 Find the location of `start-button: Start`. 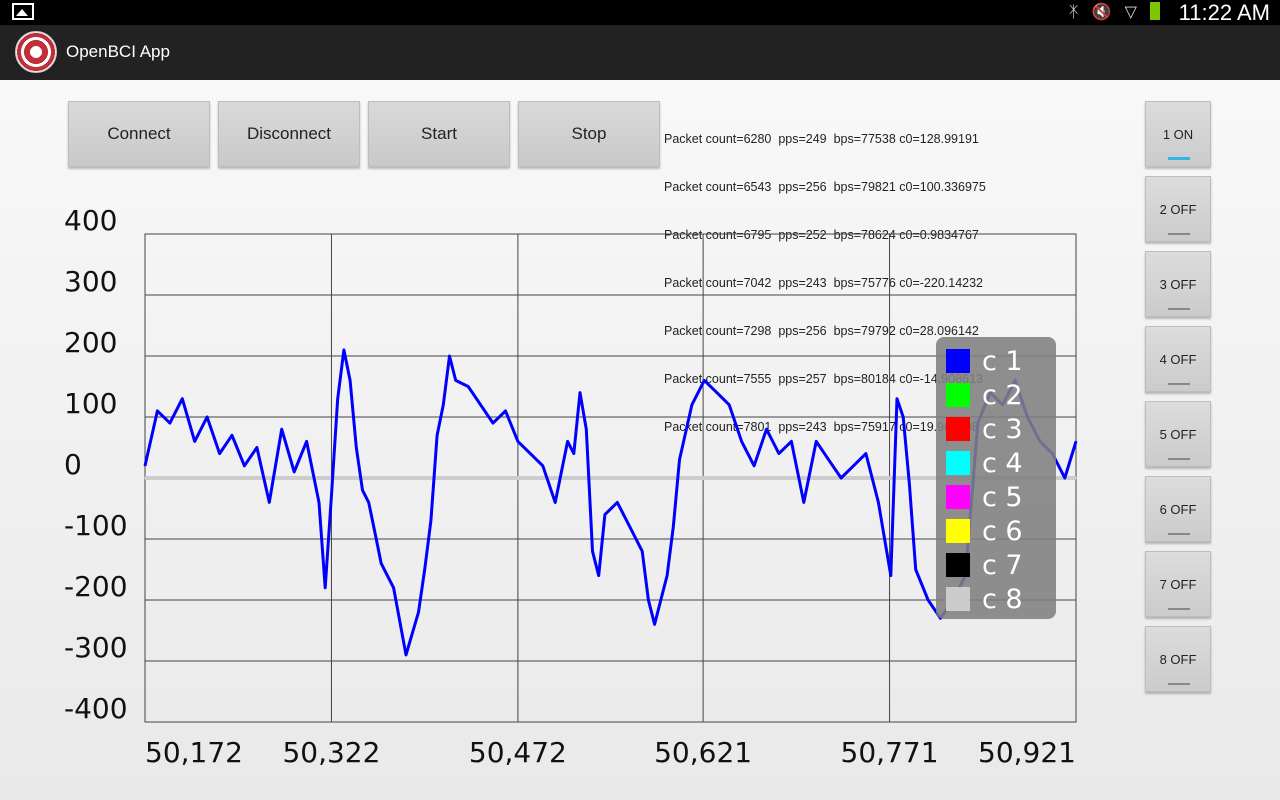

start-button: Start is located at coordinates (439, 134).